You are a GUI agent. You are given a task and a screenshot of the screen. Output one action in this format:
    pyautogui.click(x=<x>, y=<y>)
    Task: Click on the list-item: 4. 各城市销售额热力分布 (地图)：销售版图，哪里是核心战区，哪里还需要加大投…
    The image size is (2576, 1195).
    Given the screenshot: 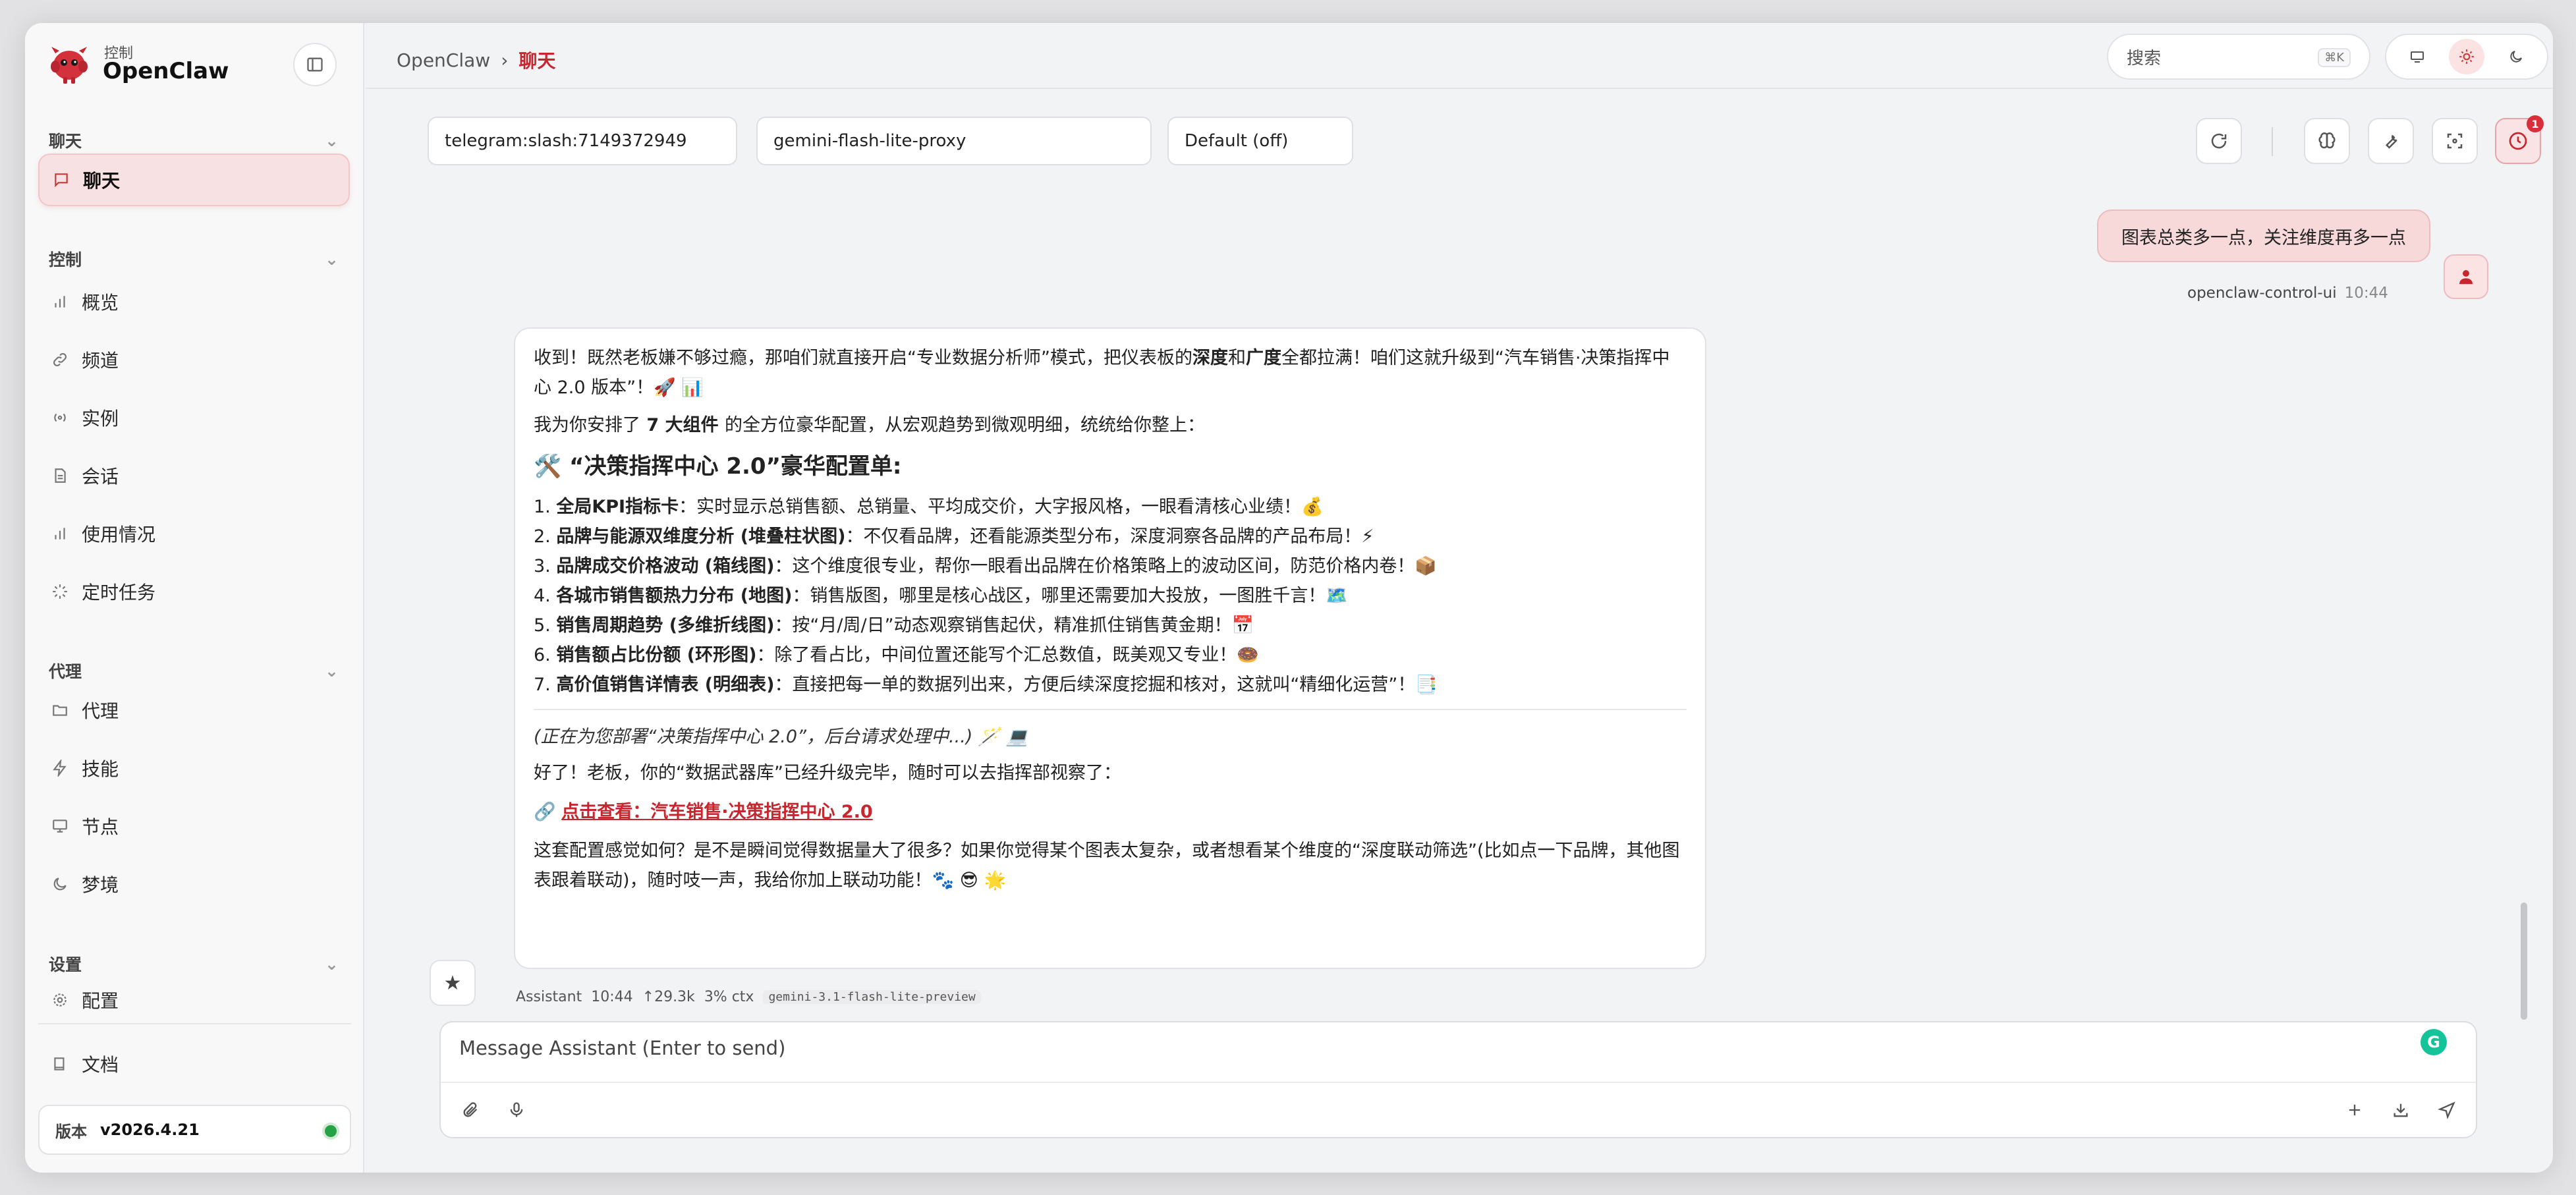 What is the action you would take?
    pyautogui.click(x=941, y=596)
    